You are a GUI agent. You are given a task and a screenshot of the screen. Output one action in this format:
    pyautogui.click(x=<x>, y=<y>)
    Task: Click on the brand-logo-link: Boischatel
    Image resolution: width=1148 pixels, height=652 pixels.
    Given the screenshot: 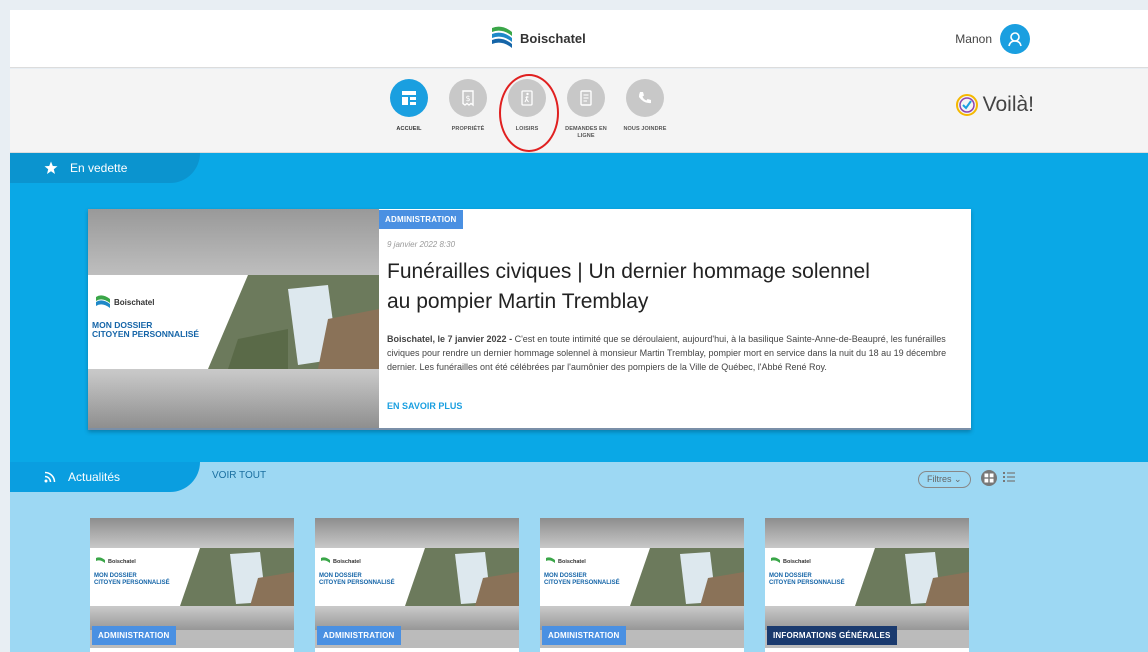 What is the action you would take?
    pyautogui.click(x=538, y=38)
    